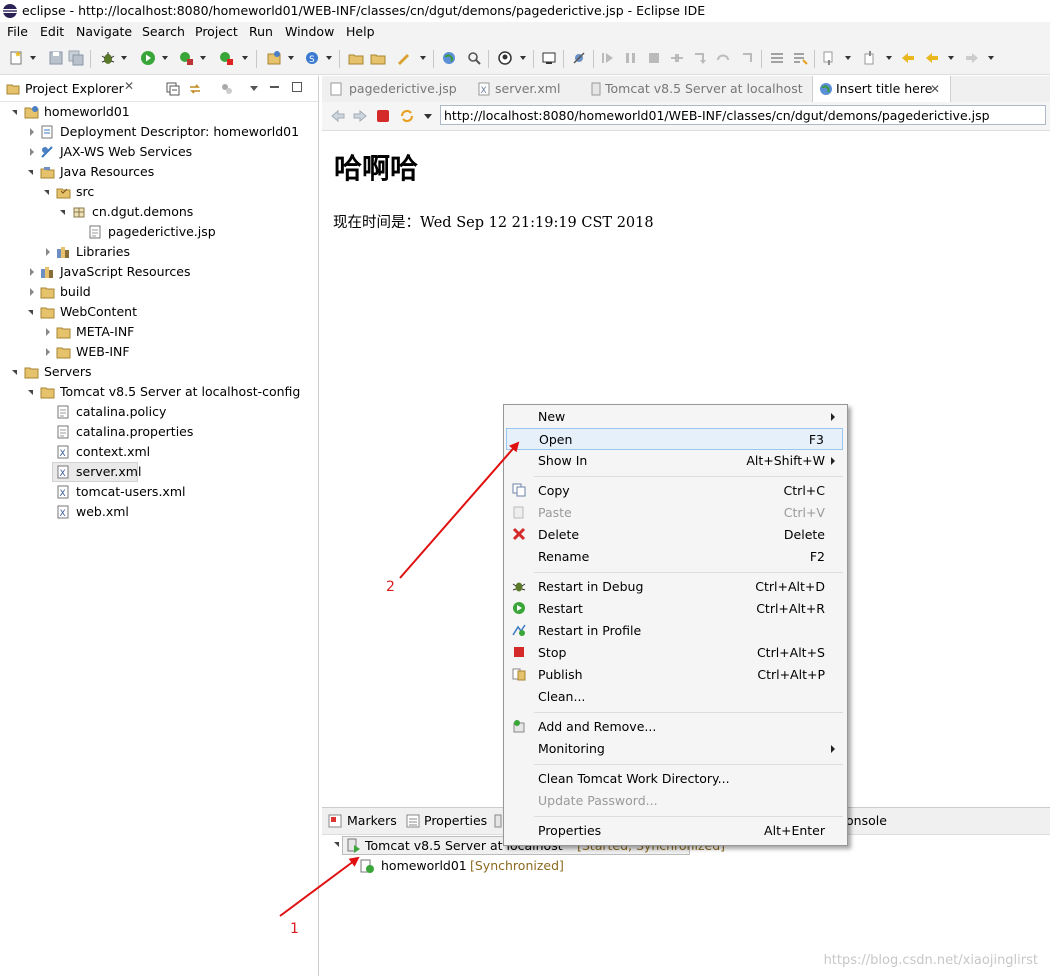 This screenshot has width=1050, height=977. What do you see at coordinates (195, 89) in the screenshot?
I see `link-with-editor-icon` at bounding box center [195, 89].